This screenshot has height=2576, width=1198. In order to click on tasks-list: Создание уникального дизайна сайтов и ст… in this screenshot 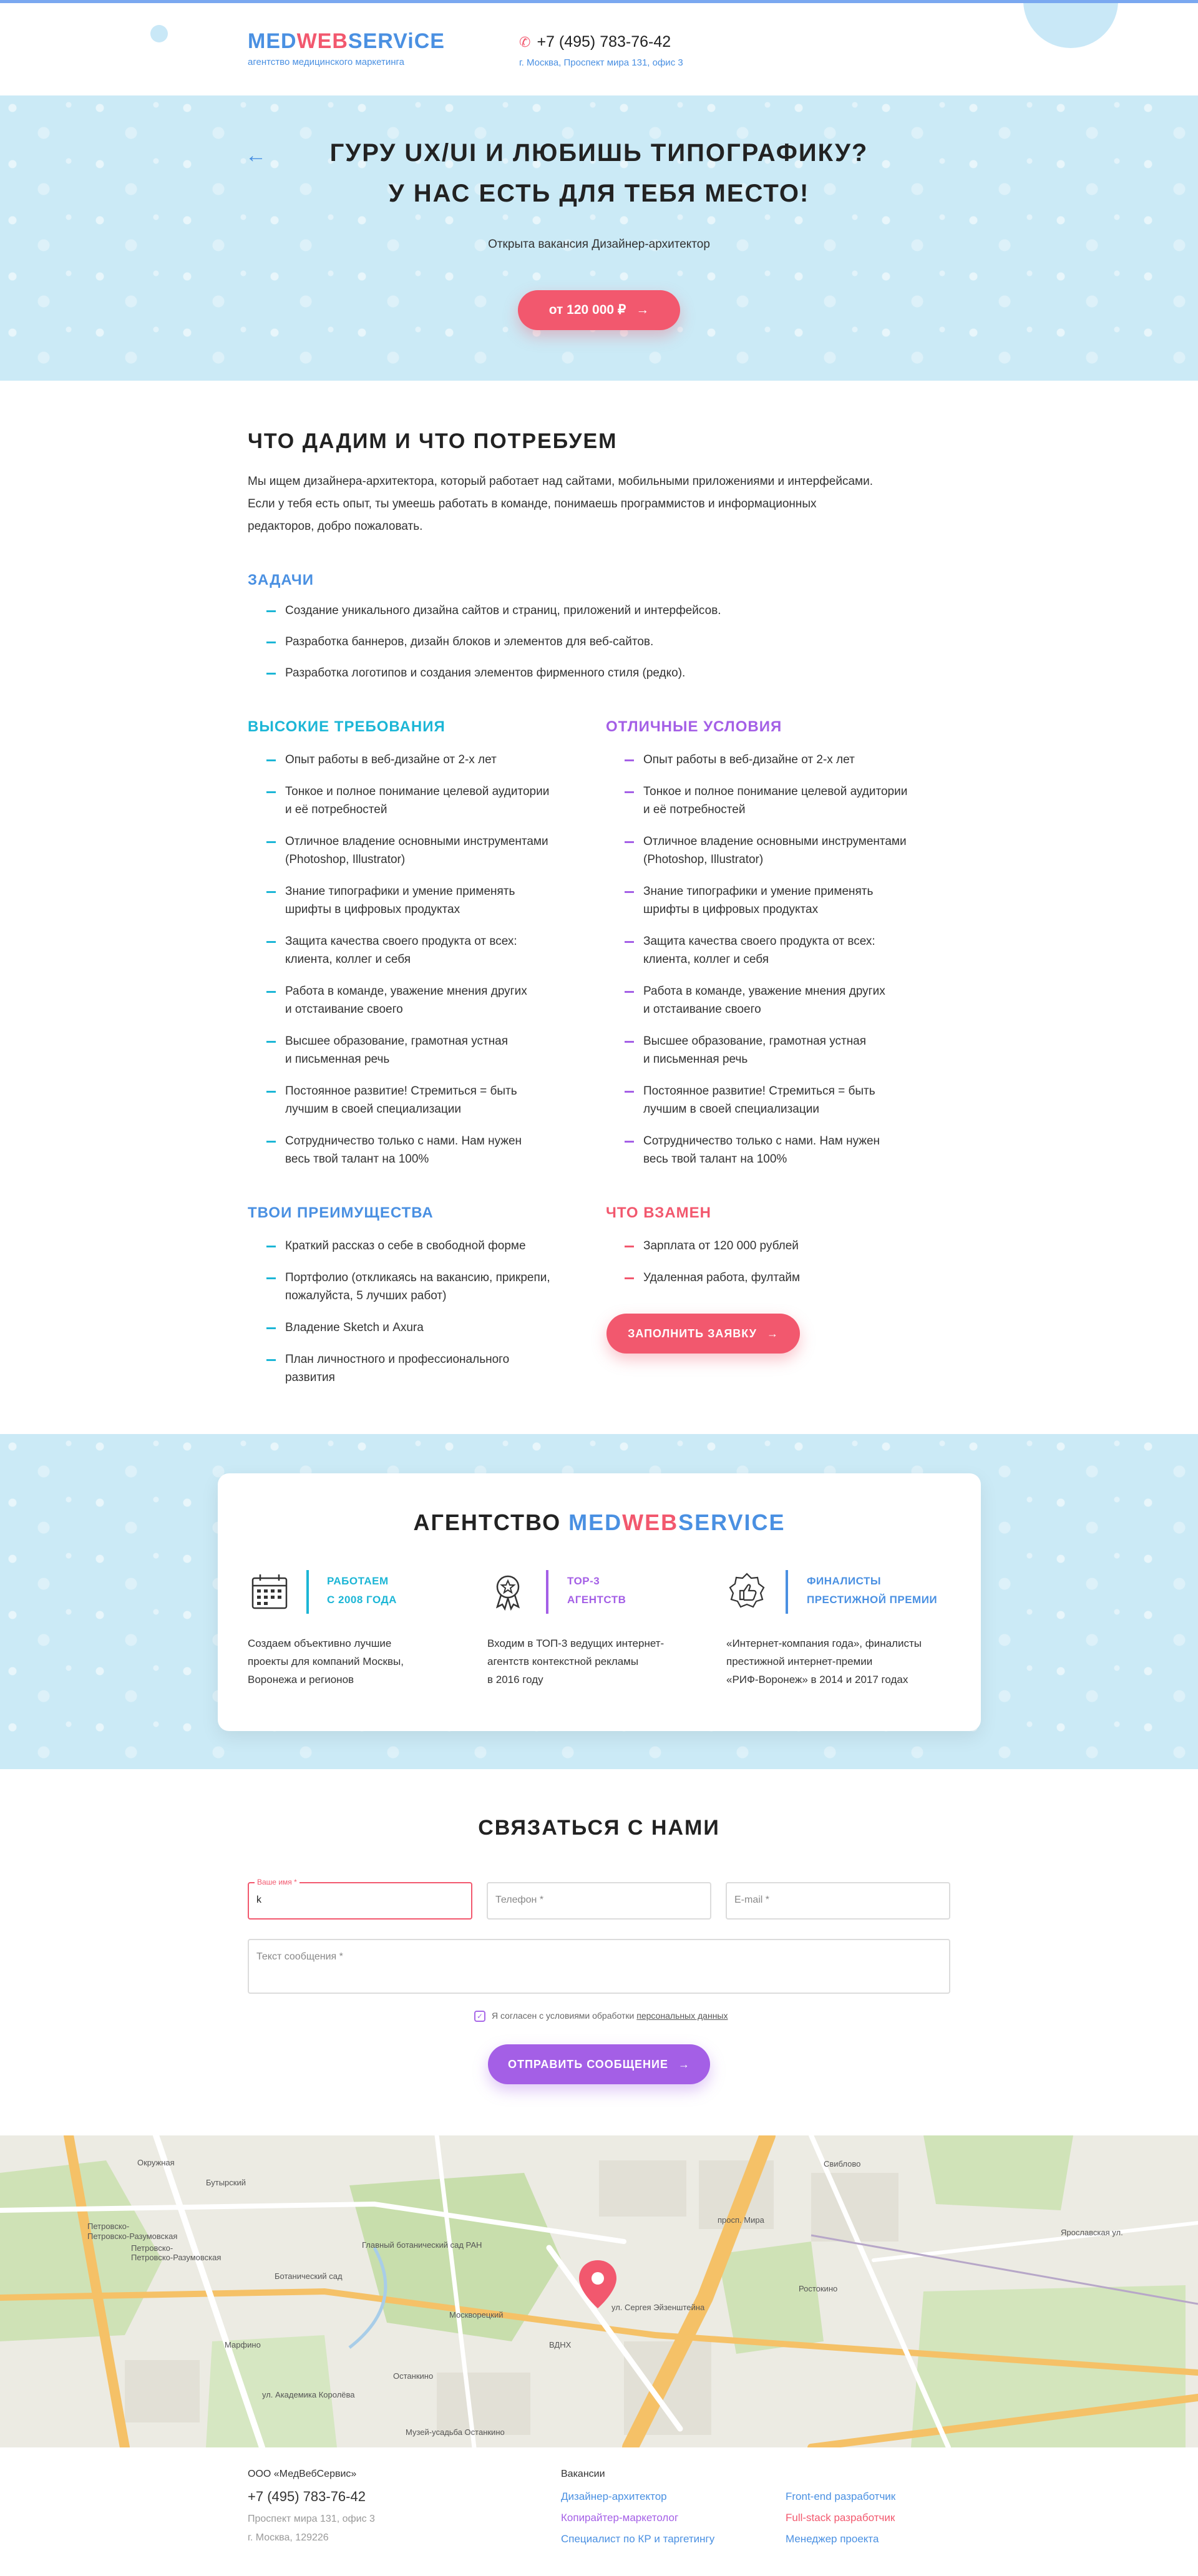, I will do `click(484, 648)`.